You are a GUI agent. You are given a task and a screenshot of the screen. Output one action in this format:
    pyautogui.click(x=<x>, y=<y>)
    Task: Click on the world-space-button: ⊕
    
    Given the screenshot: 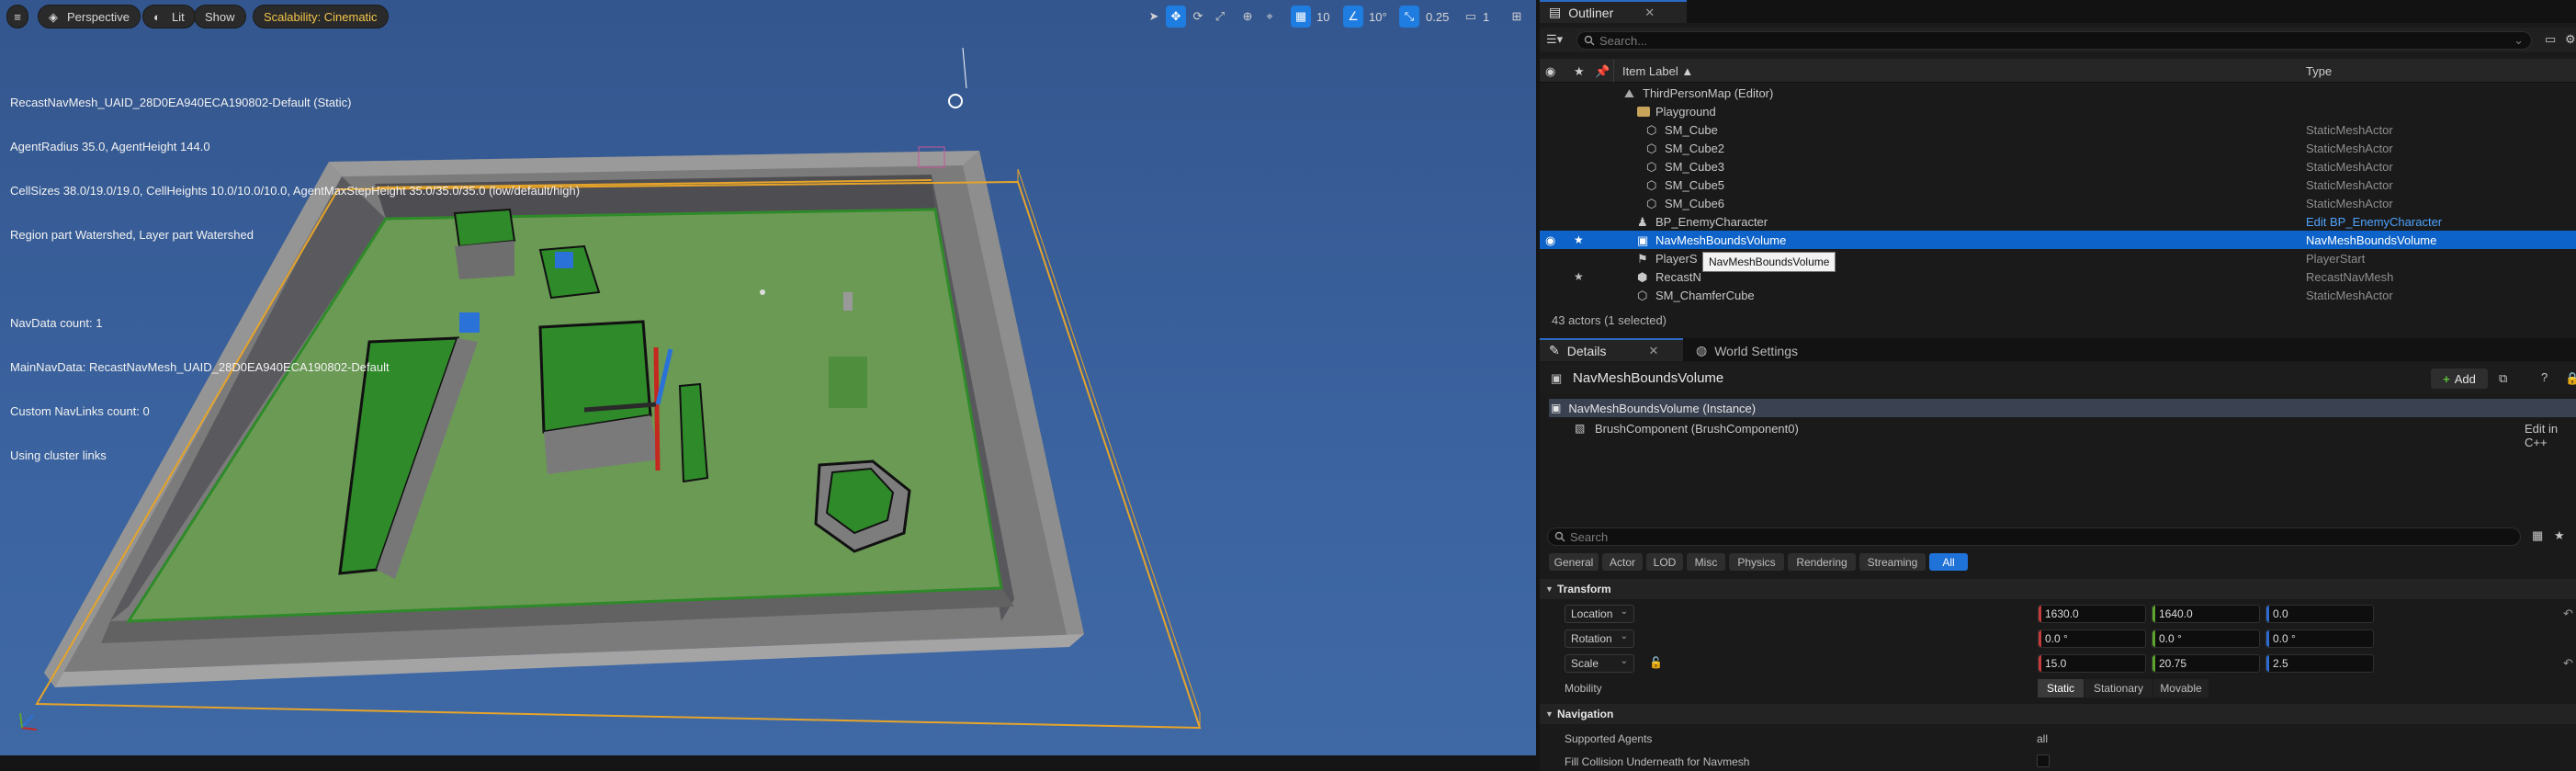 What is the action you would take?
    pyautogui.click(x=1247, y=17)
    